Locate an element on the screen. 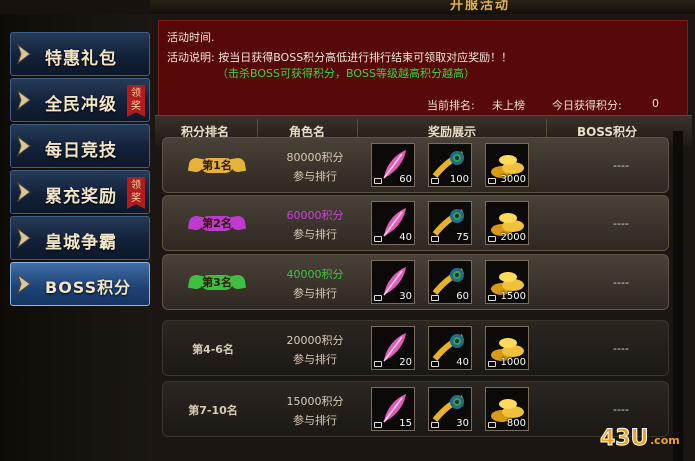  rank-label: 第4-6名 is located at coordinates (213, 349).